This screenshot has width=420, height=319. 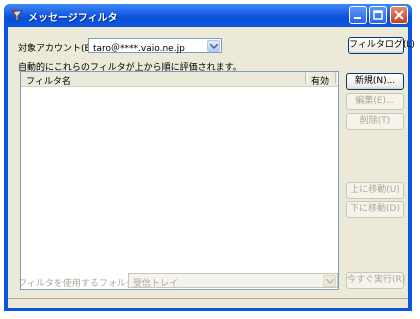 I want to click on window-title: メッセージフィルタ, so click(x=73, y=18).